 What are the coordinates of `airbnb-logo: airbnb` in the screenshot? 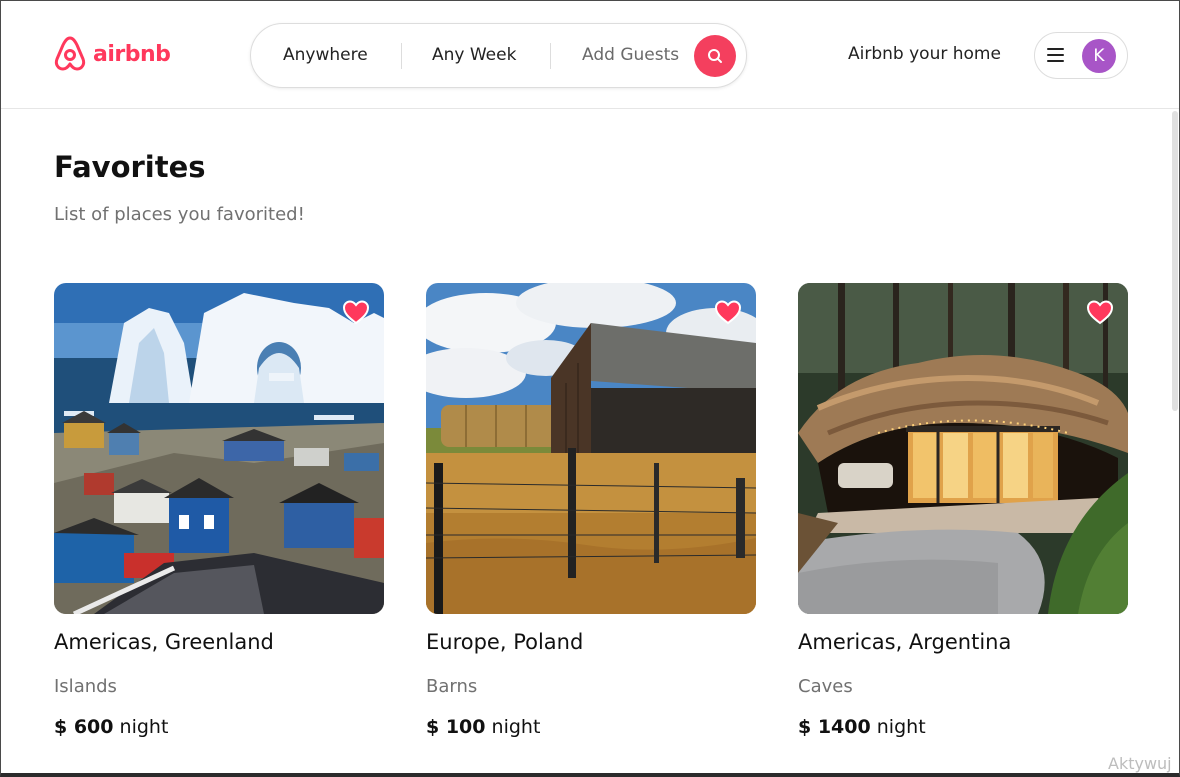 It's located at (112, 54).